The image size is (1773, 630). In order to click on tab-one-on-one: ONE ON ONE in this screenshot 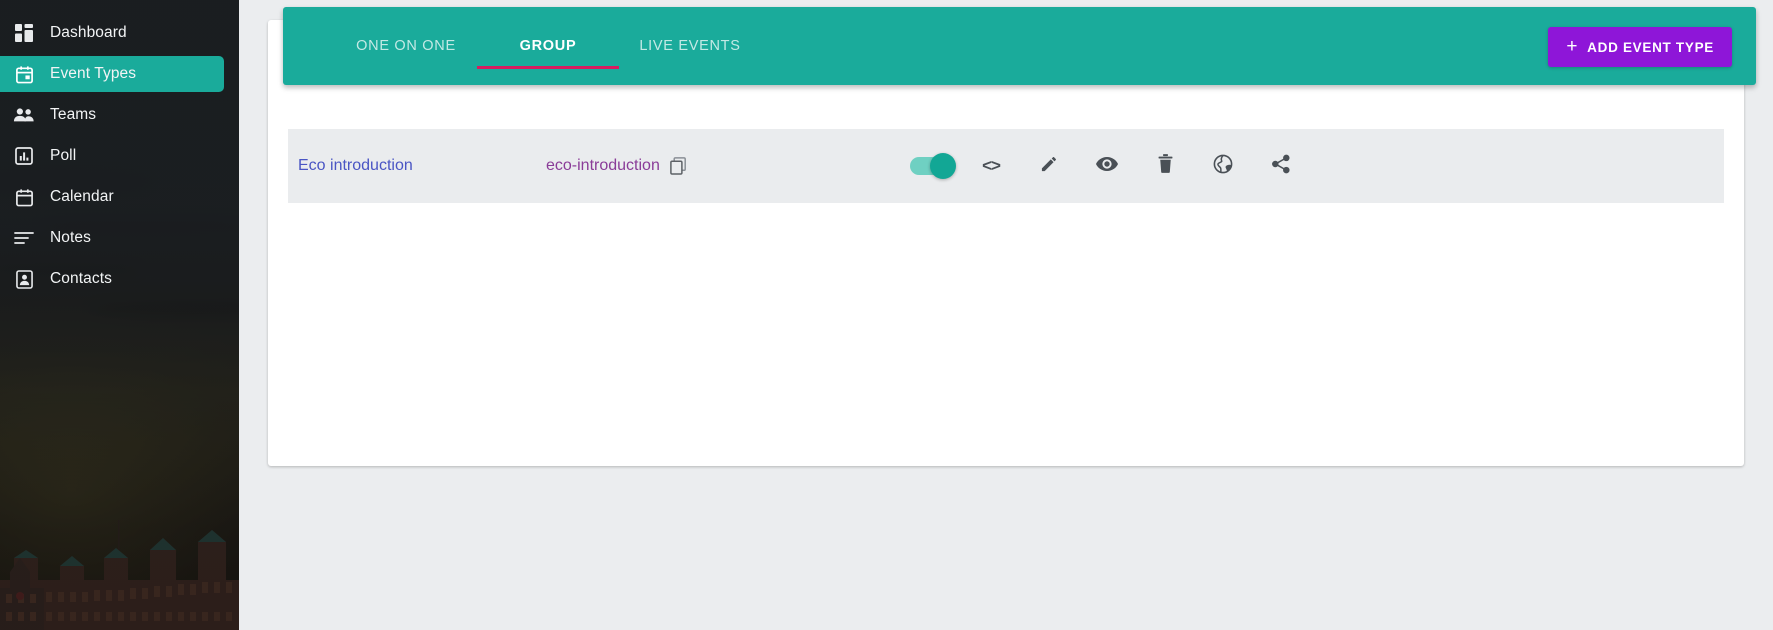, I will do `click(406, 46)`.